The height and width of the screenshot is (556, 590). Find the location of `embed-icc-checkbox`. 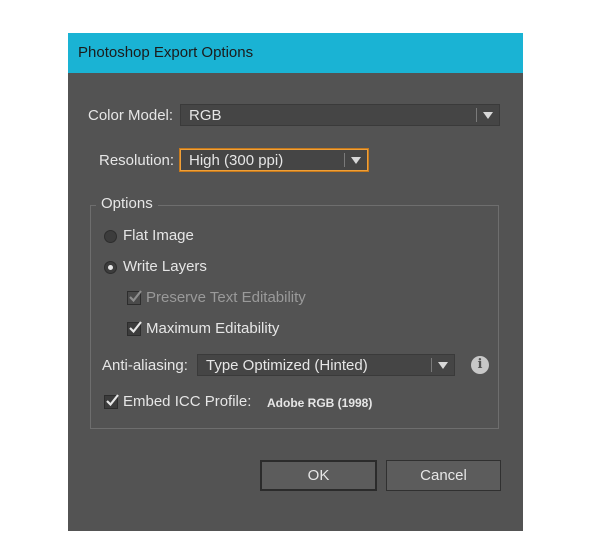

embed-icc-checkbox is located at coordinates (111, 401).